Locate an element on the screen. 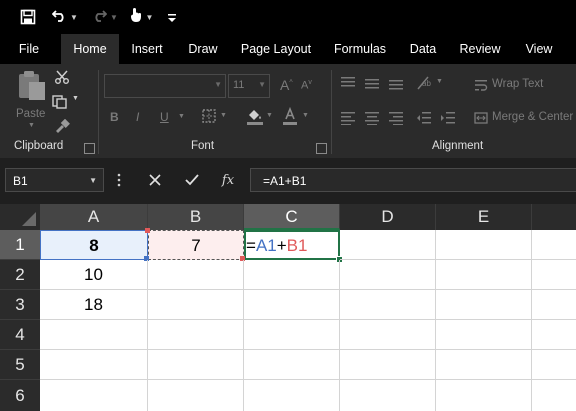  cell-e1 is located at coordinates (484, 245).